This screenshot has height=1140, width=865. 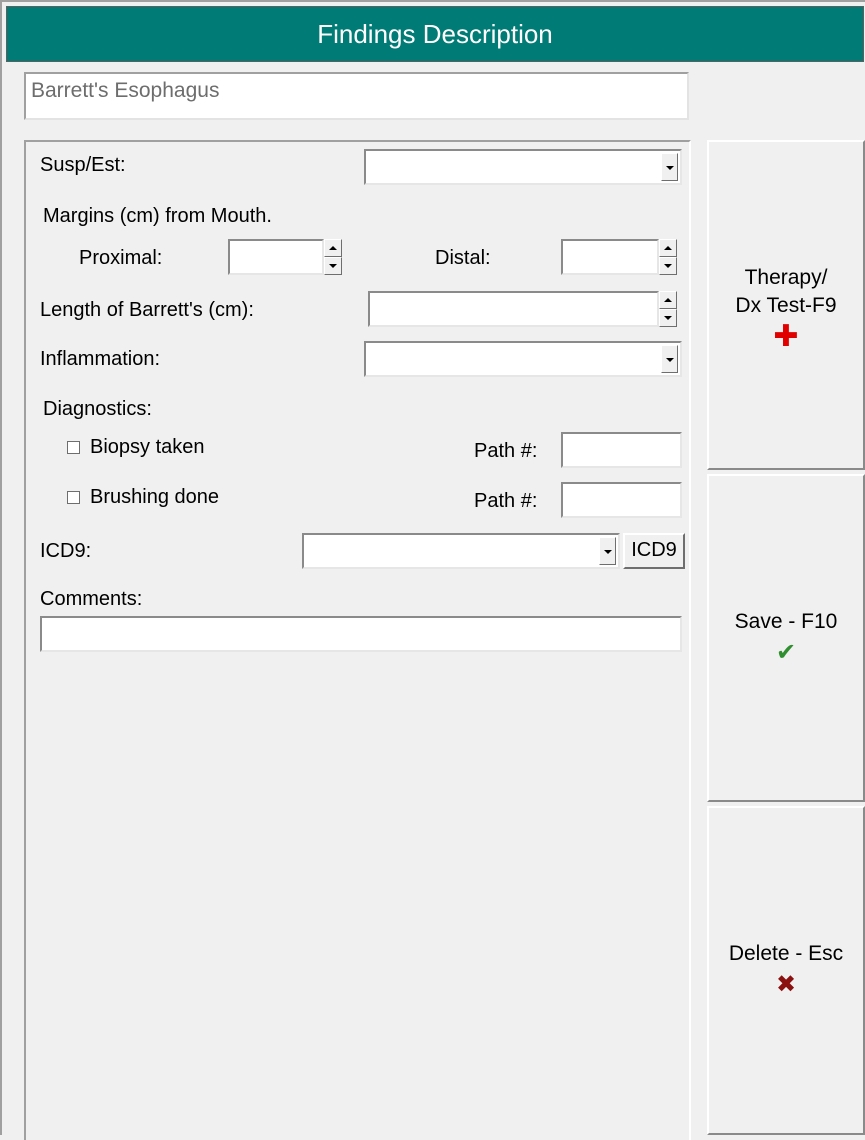 I want to click on check-icon: ✔, so click(x=786, y=652).